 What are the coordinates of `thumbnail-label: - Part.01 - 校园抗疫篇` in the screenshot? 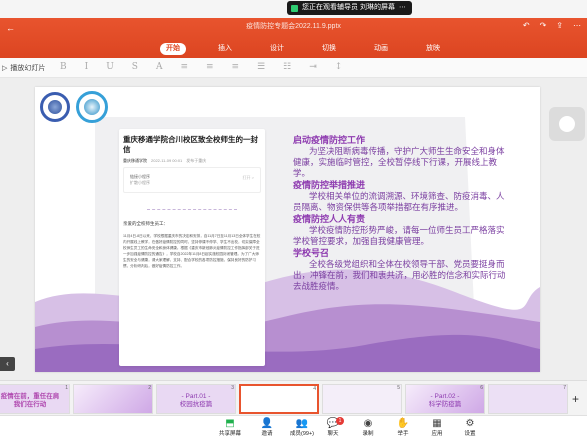 It's located at (196, 400).